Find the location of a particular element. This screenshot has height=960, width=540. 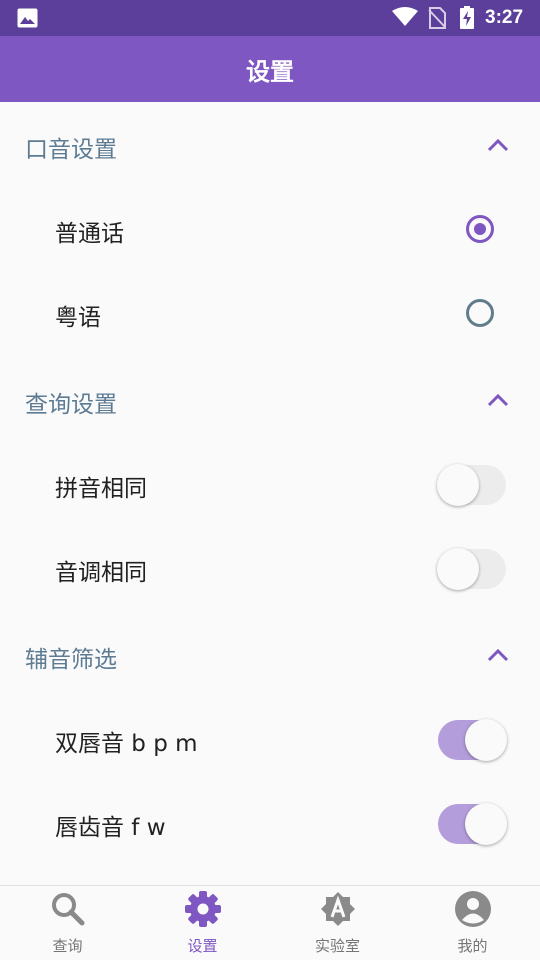

radio-button-unchecked is located at coordinates (480, 313).